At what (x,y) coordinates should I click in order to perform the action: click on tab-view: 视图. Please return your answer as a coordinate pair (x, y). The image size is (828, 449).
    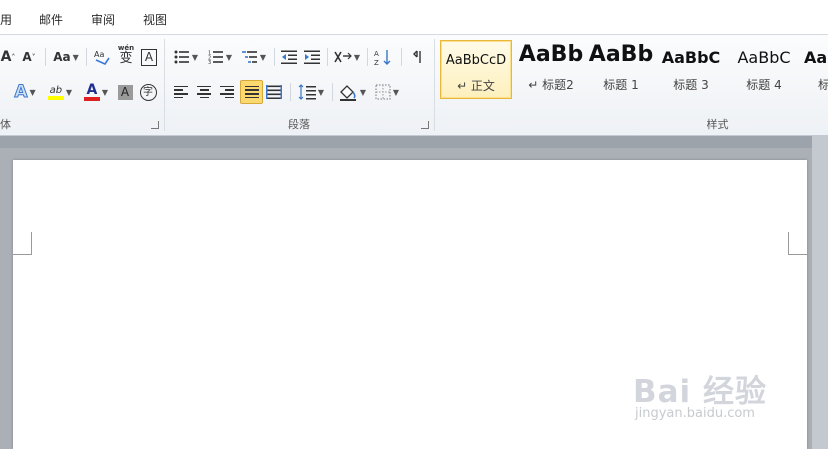
    Looking at the image, I should click on (155, 19).